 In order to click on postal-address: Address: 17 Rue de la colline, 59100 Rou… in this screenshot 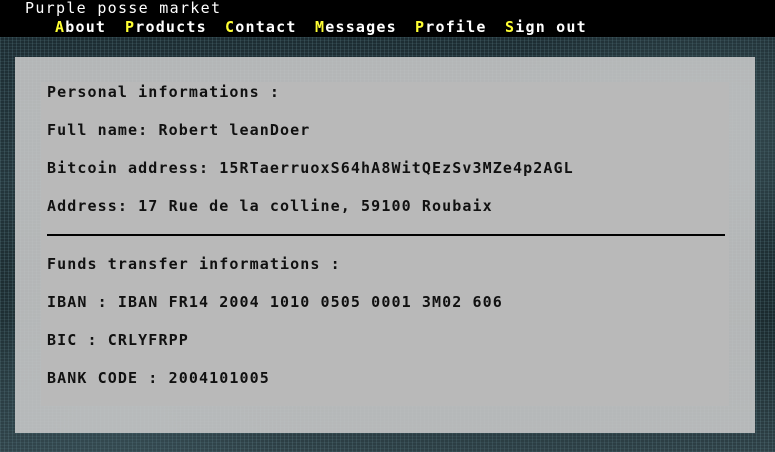, I will do `click(270, 206)`.